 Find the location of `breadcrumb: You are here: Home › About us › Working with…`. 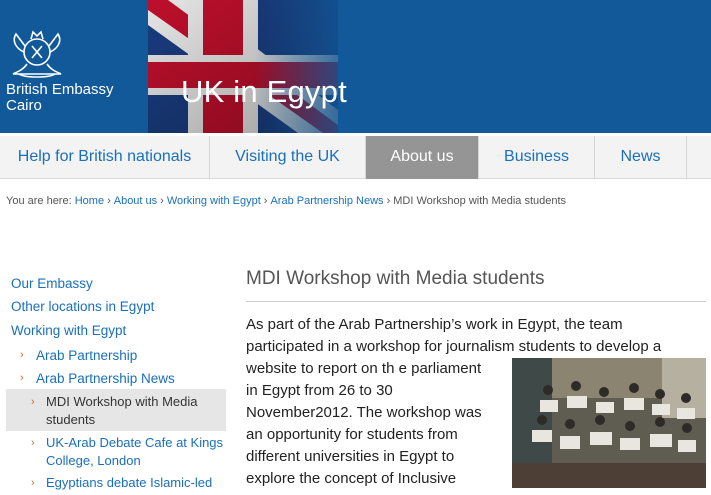

breadcrumb: You are here: Home › About us › Working with… is located at coordinates (286, 201).